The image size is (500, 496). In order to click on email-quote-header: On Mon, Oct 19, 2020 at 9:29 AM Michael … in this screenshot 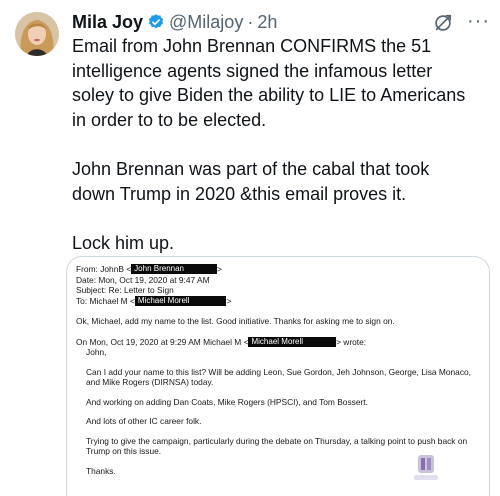, I will do `click(221, 341)`.